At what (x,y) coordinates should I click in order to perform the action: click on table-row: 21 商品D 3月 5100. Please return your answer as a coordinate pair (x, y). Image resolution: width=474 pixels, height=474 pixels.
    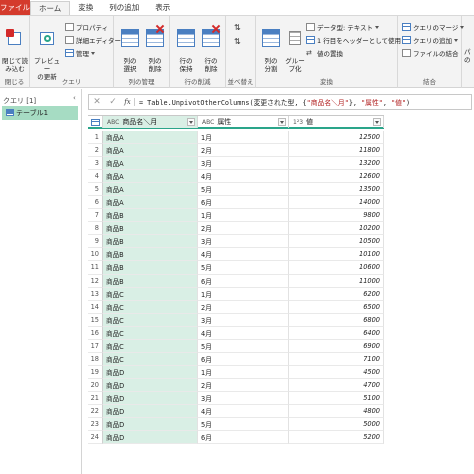
    Looking at the image, I should click on (236, 398).